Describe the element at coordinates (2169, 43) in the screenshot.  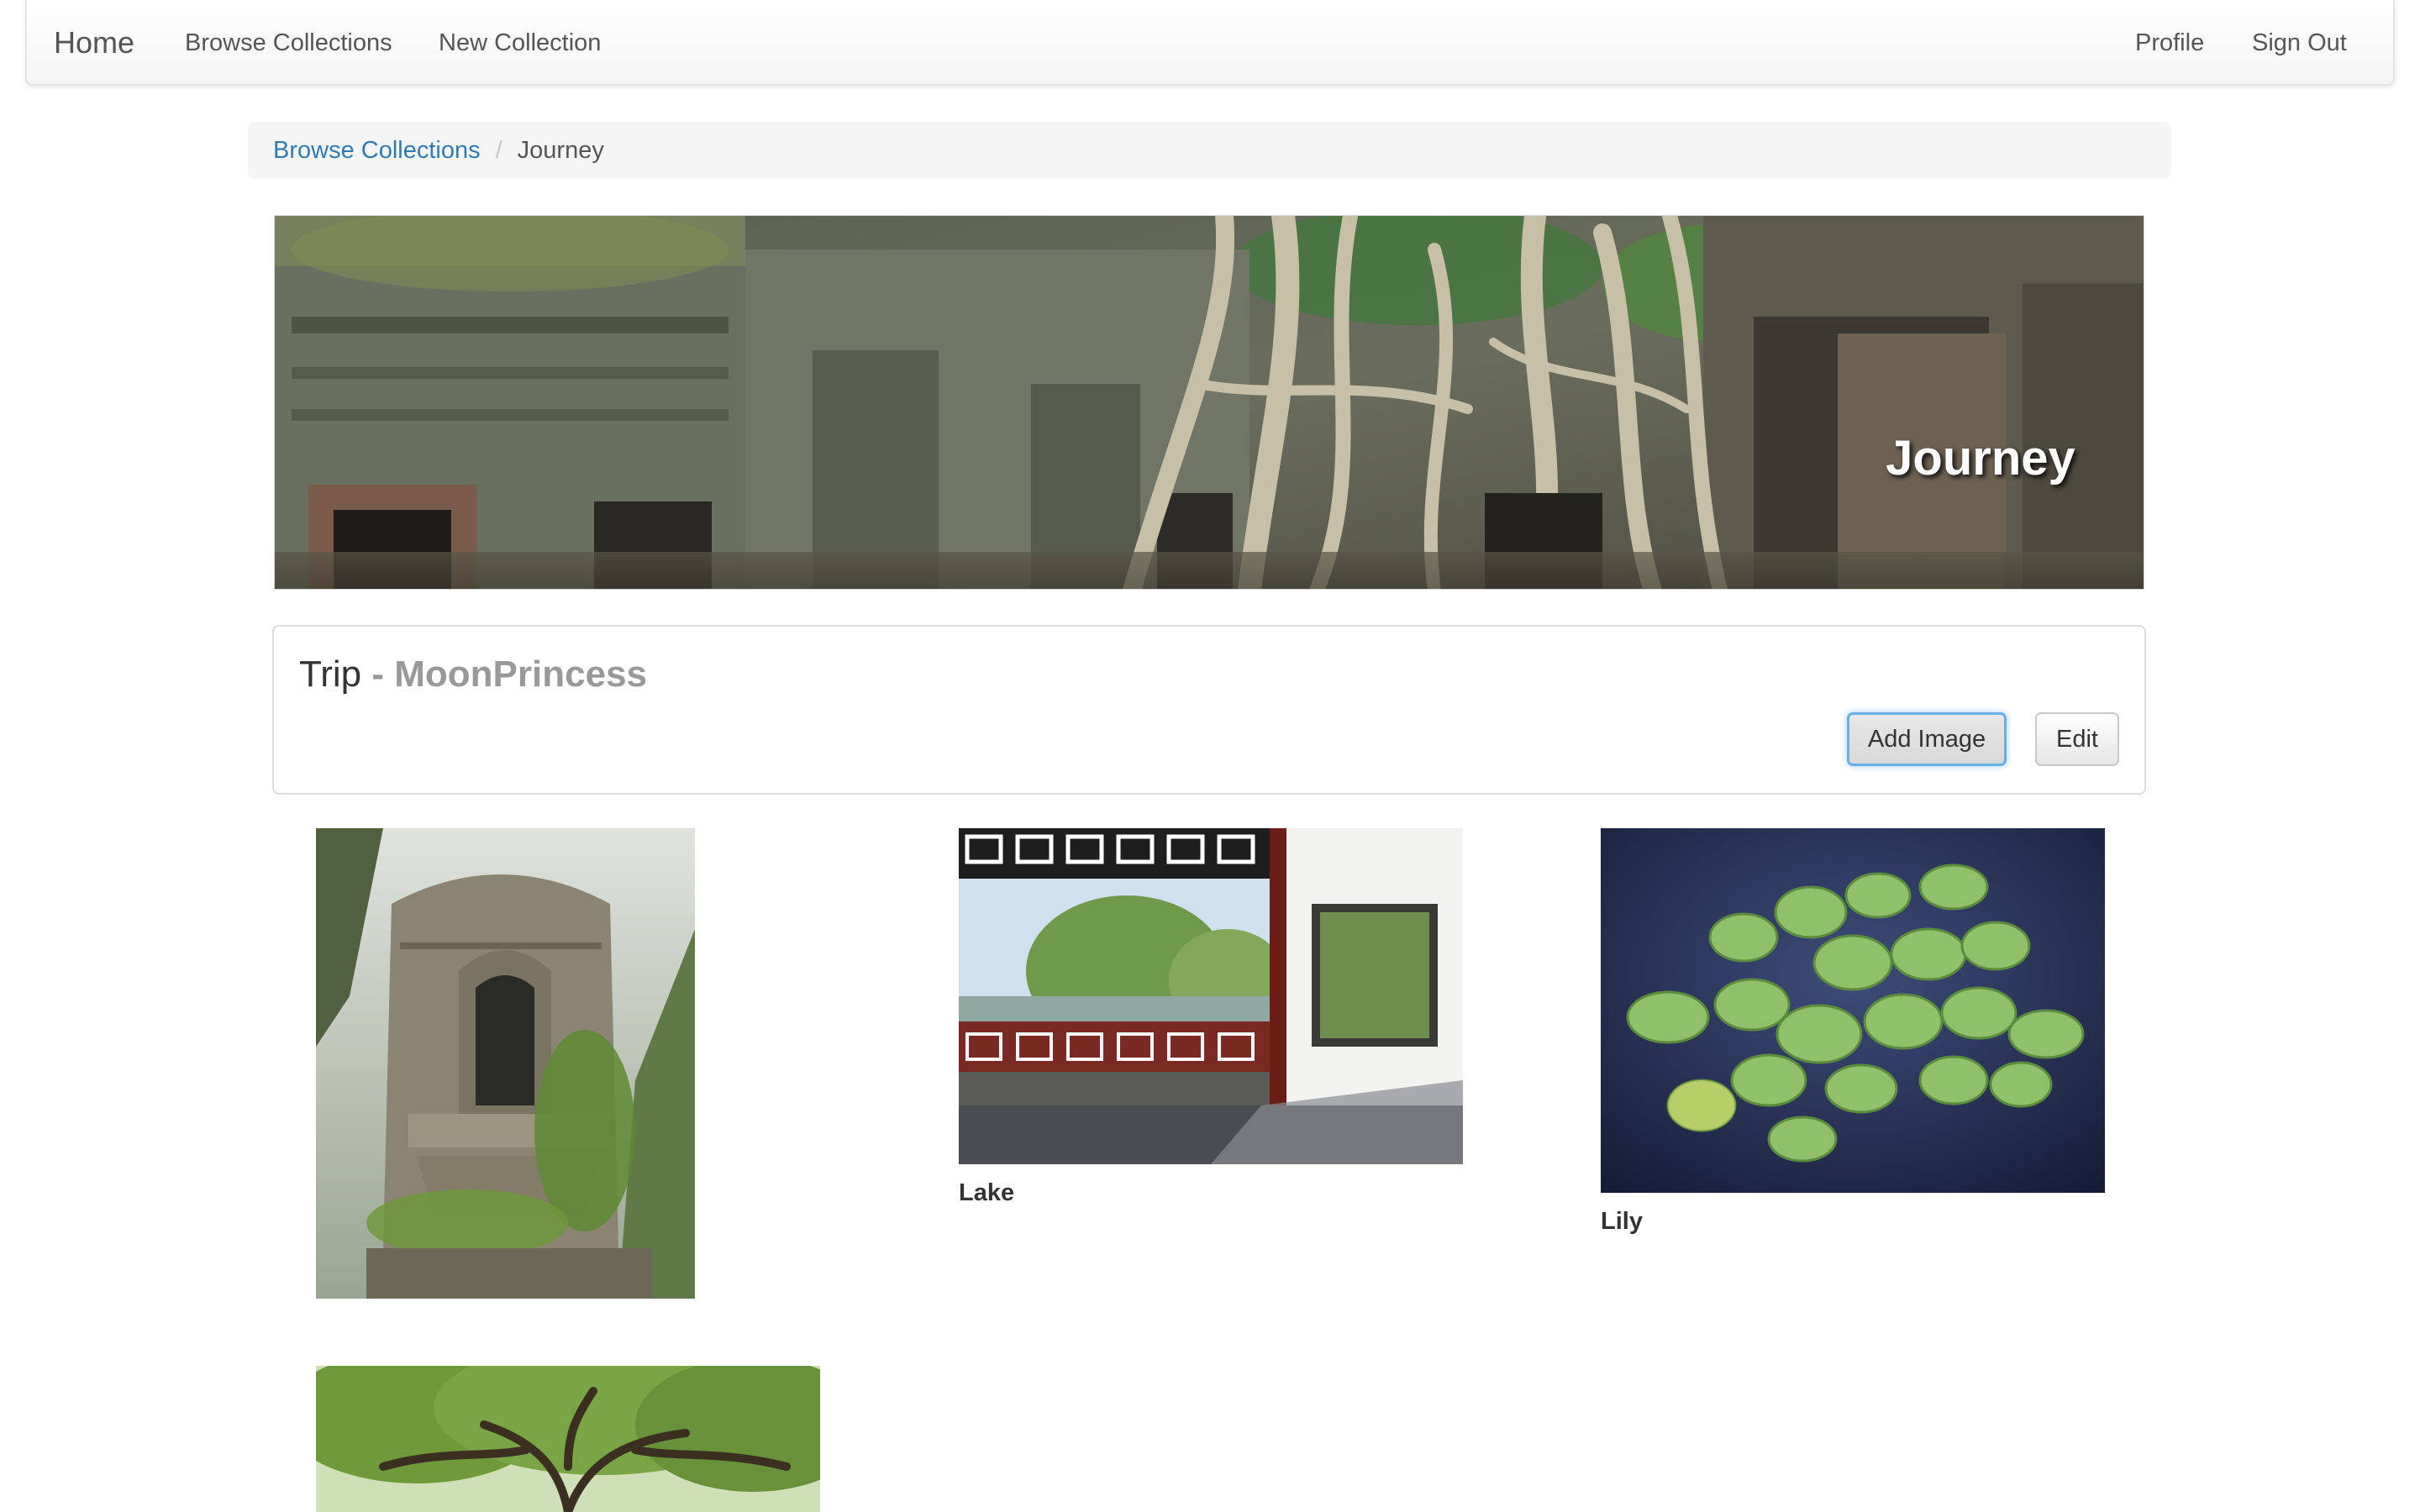
I see `nav-profile-link: Profile` at that location.